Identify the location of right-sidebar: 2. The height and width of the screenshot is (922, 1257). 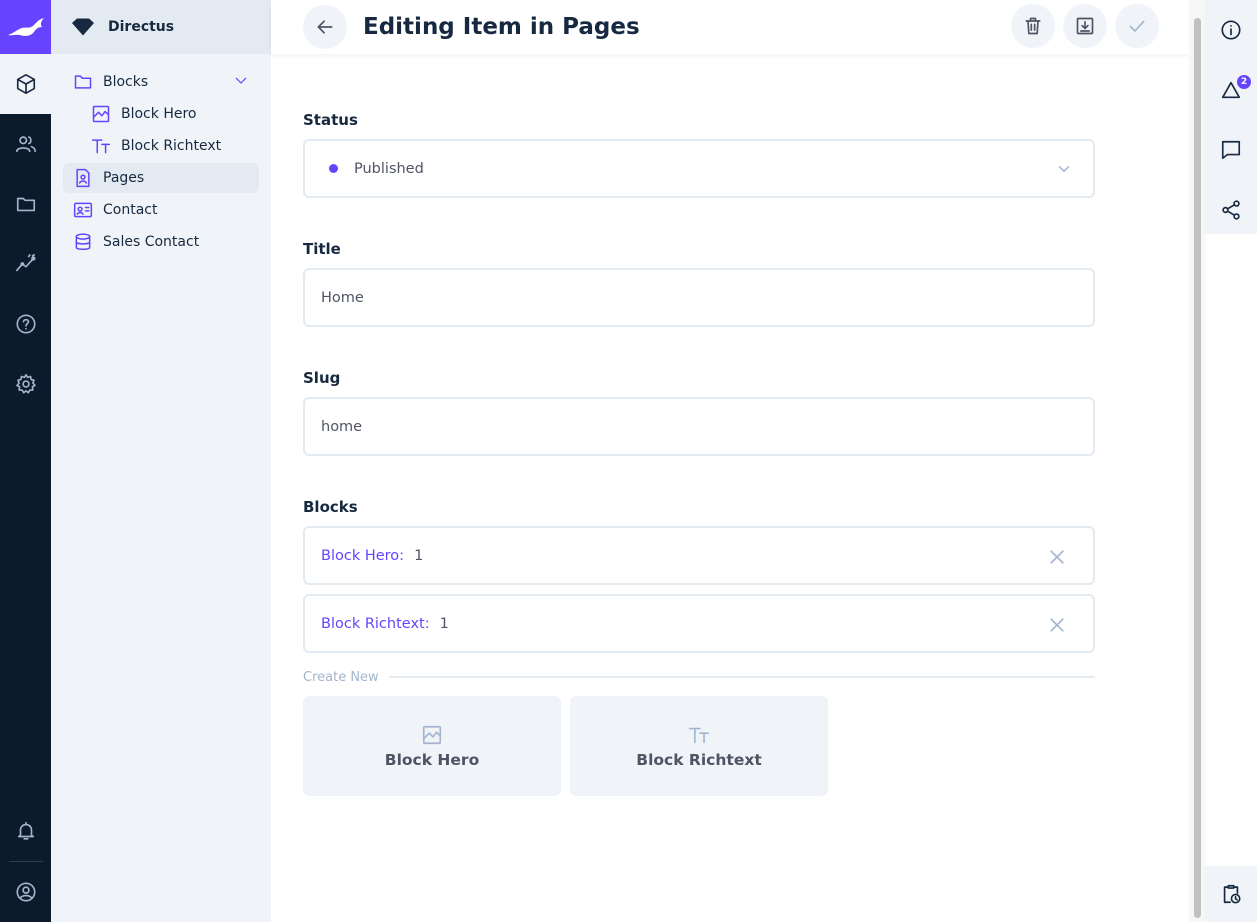
(1231, 461).